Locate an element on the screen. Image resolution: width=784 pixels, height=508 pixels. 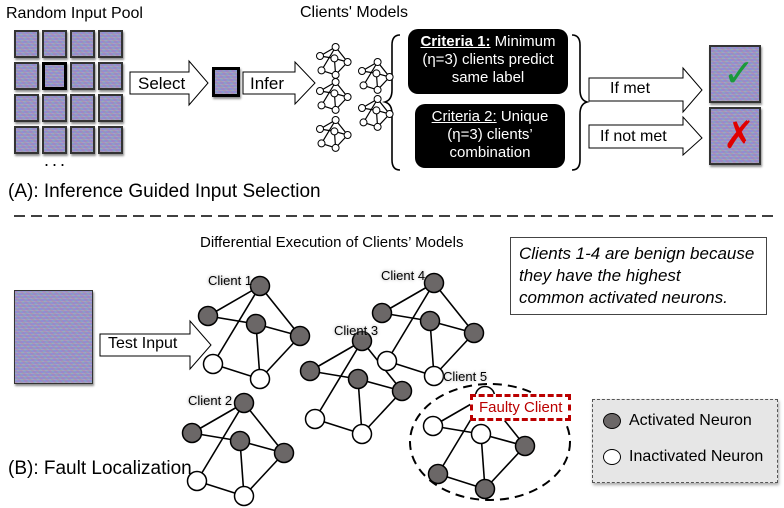
section-b-title: (B): Fault Localization is located at coordinates (100, 468).